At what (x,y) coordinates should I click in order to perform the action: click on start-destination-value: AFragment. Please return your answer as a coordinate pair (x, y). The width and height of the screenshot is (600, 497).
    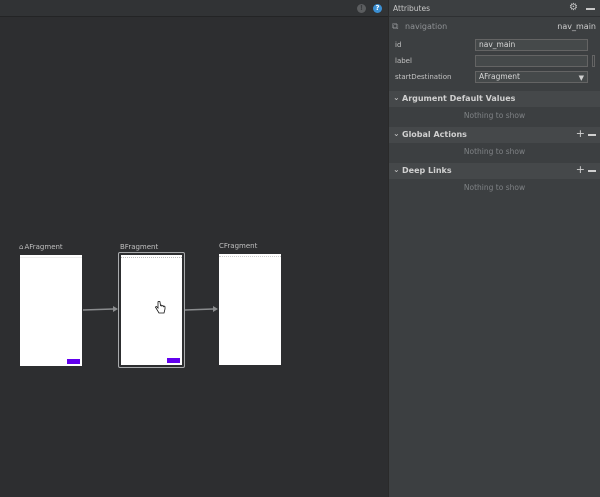
    Looking at the image, I should click on (499, 76).